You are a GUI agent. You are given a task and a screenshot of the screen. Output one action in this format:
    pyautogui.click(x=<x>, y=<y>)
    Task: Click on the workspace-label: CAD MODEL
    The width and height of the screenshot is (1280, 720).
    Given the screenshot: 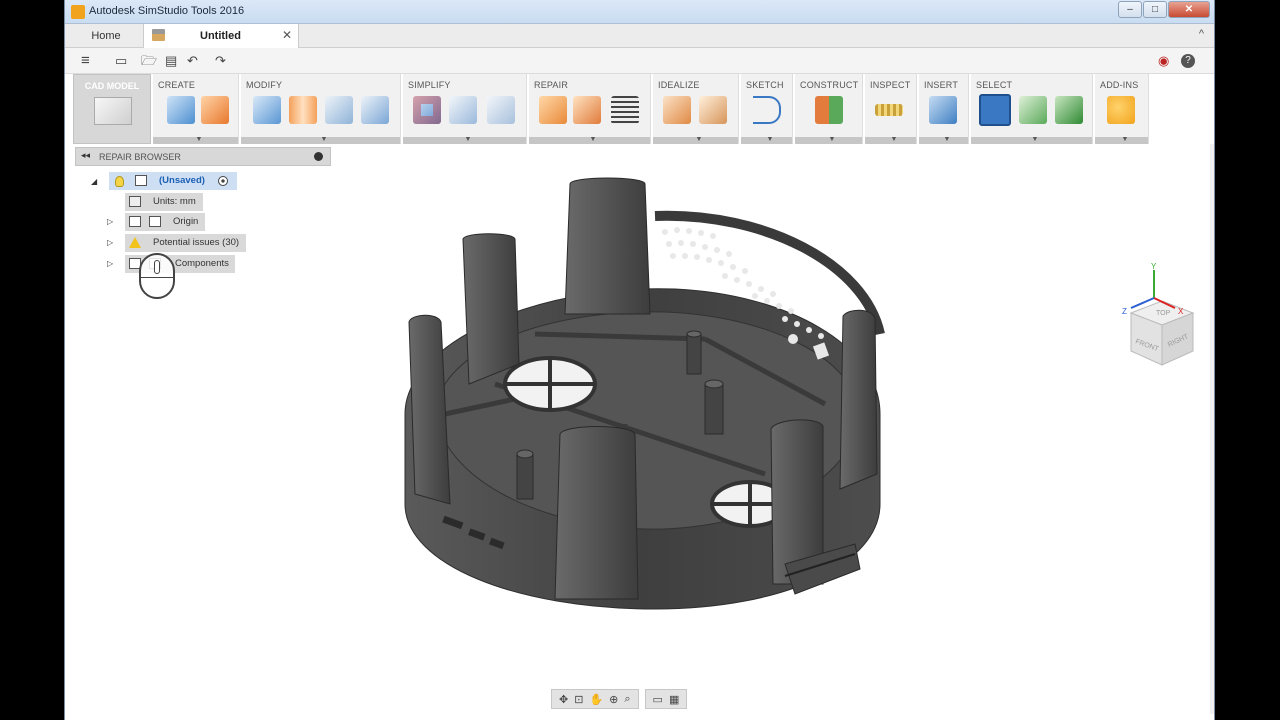 What is the action you would take?
    pyautogui.click(x=112, y=86)
    